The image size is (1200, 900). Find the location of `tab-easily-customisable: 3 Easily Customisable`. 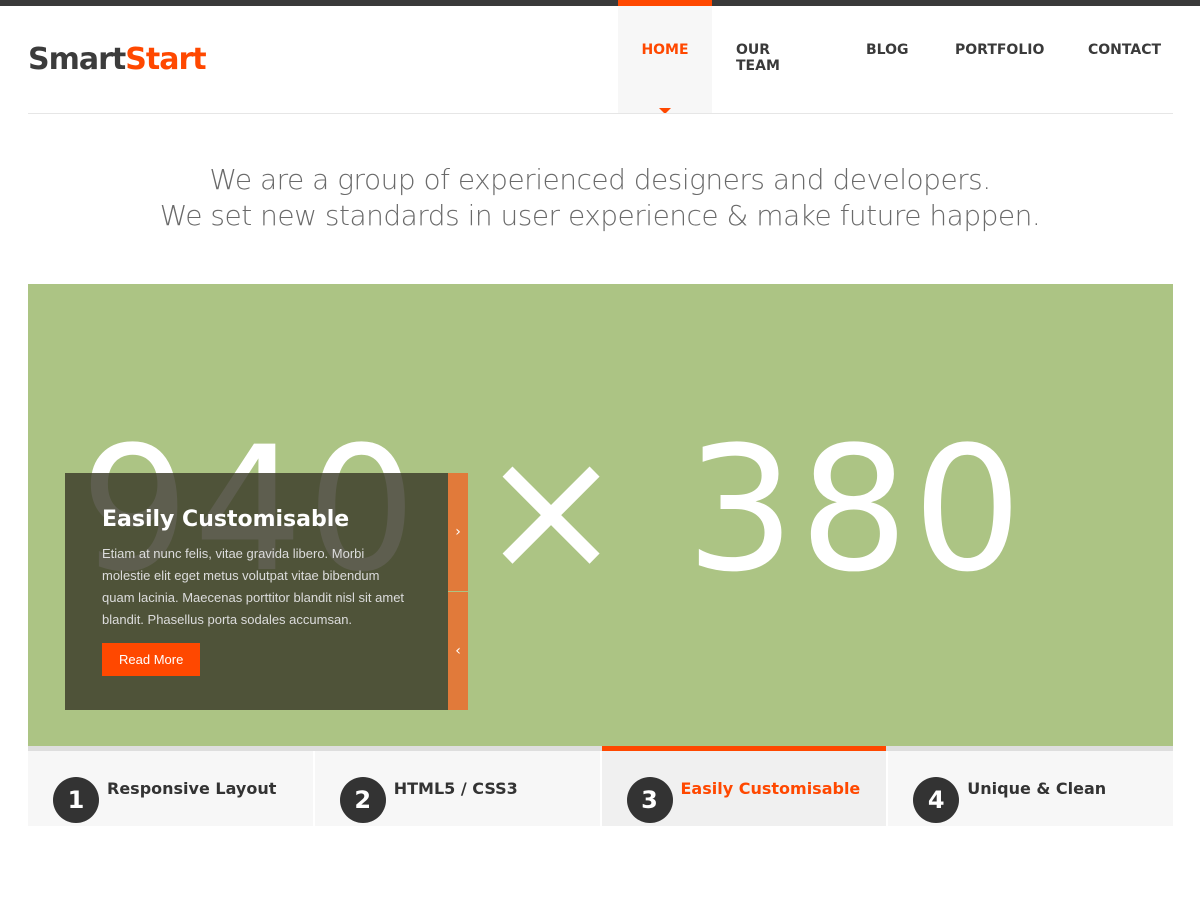

tab-easily-customisable: 3 Easily Customisable is located at coordinates (745, 786).